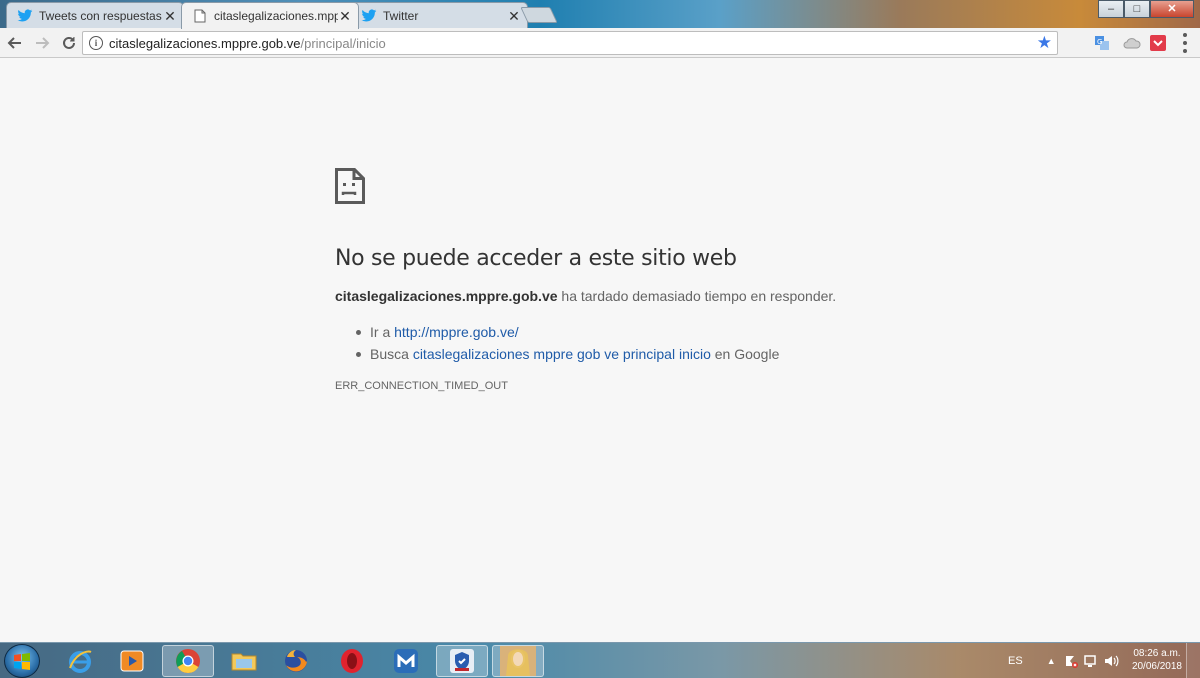 This screenshot has width=1200, height=678. What do you see at coordinates (421, 386) in the screenshot?
I see `error-code: ERR_CONNECTION_TIMED_OUT` at bounding box center [421, 386].